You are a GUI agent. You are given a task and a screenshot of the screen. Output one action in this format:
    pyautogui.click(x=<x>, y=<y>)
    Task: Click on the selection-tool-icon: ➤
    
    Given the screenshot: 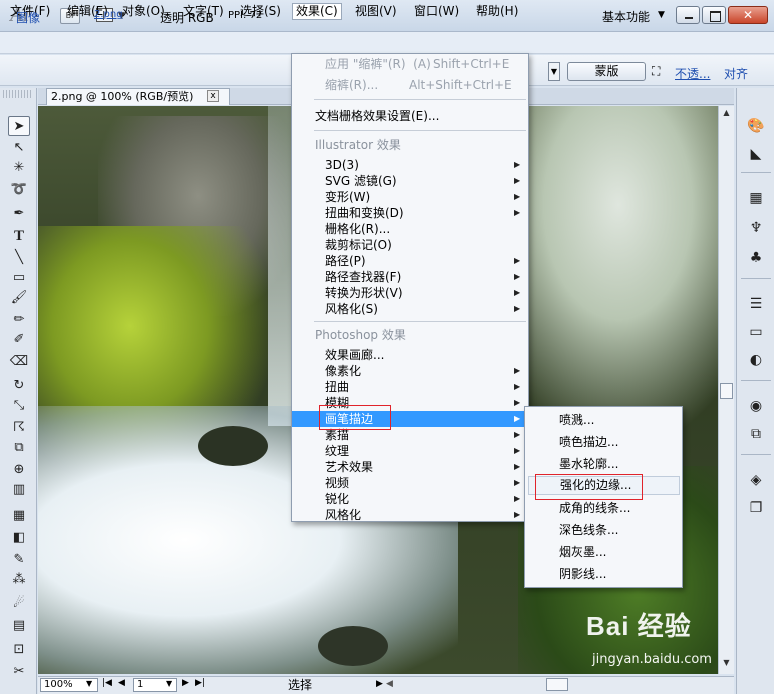 What is the action you would take?
    pyautogui.click(x=19, y=126)
    